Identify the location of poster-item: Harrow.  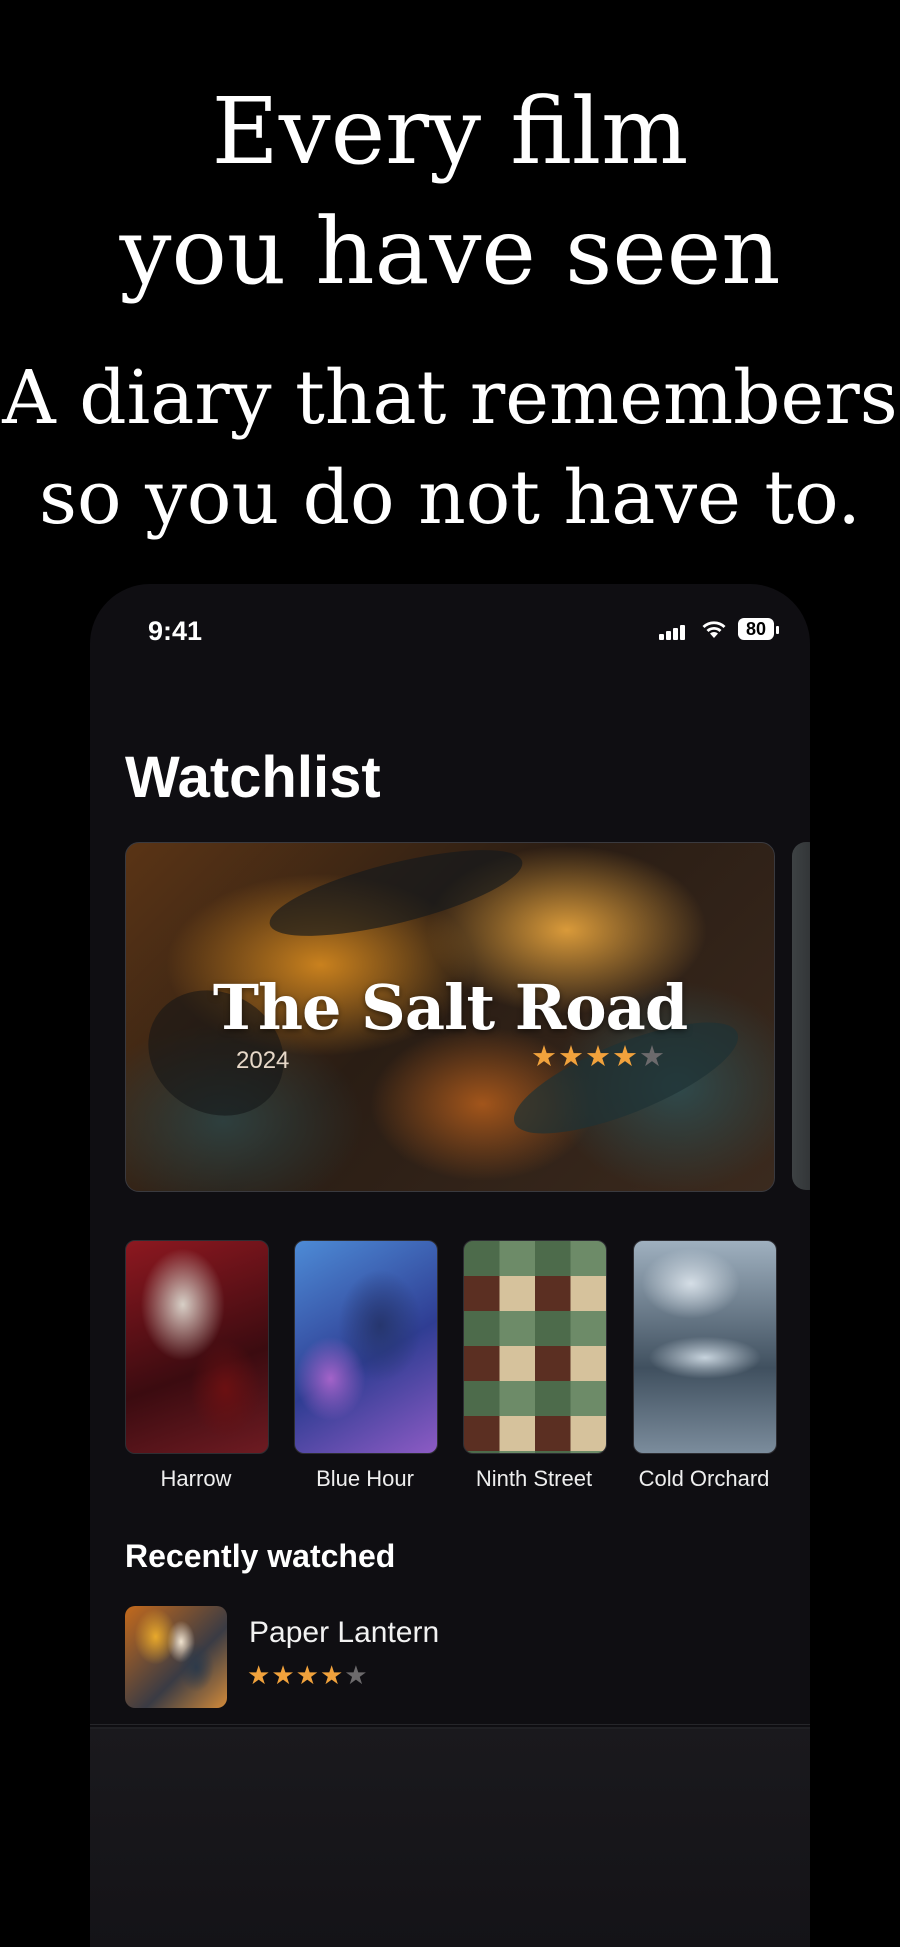
(197, 1366).